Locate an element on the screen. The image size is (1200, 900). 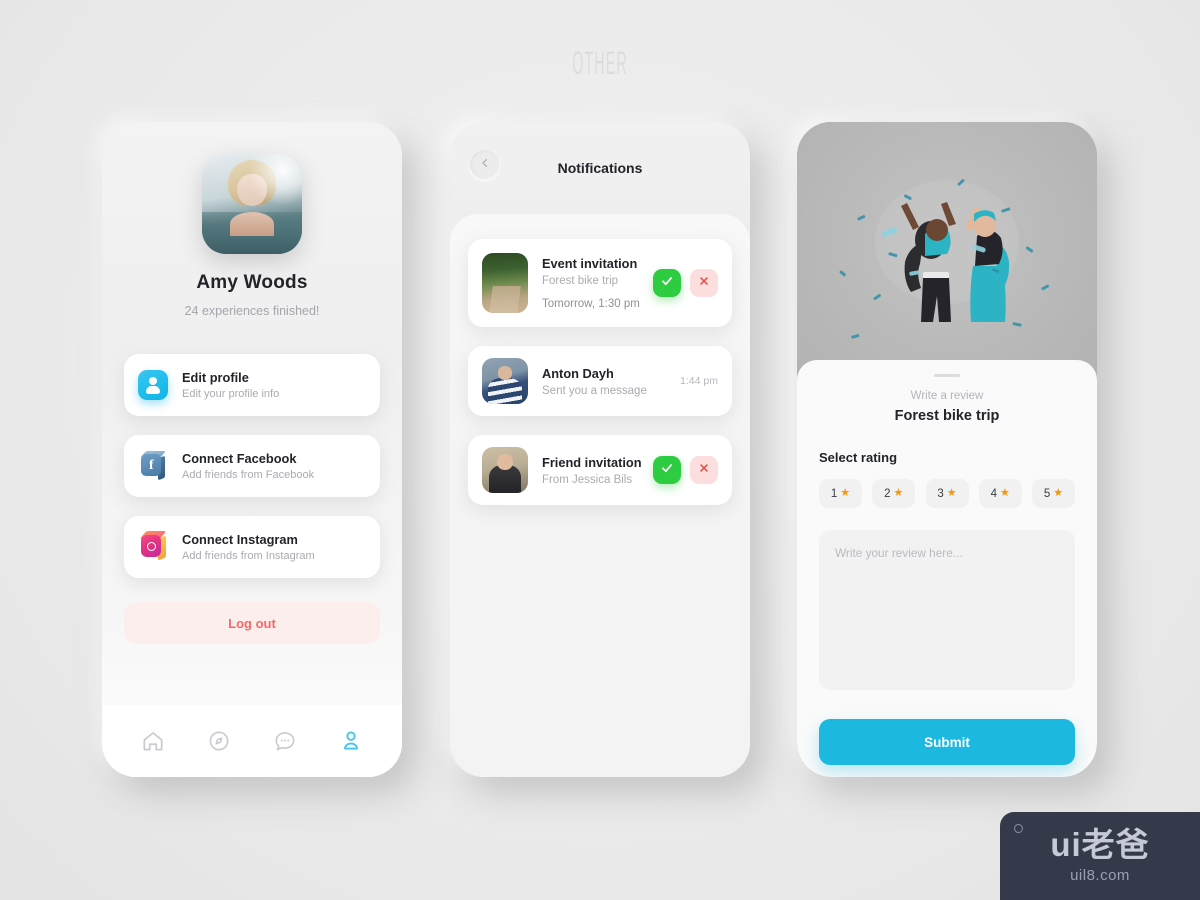
profile-name: Amy Woods is located at coordinates (252, 282).